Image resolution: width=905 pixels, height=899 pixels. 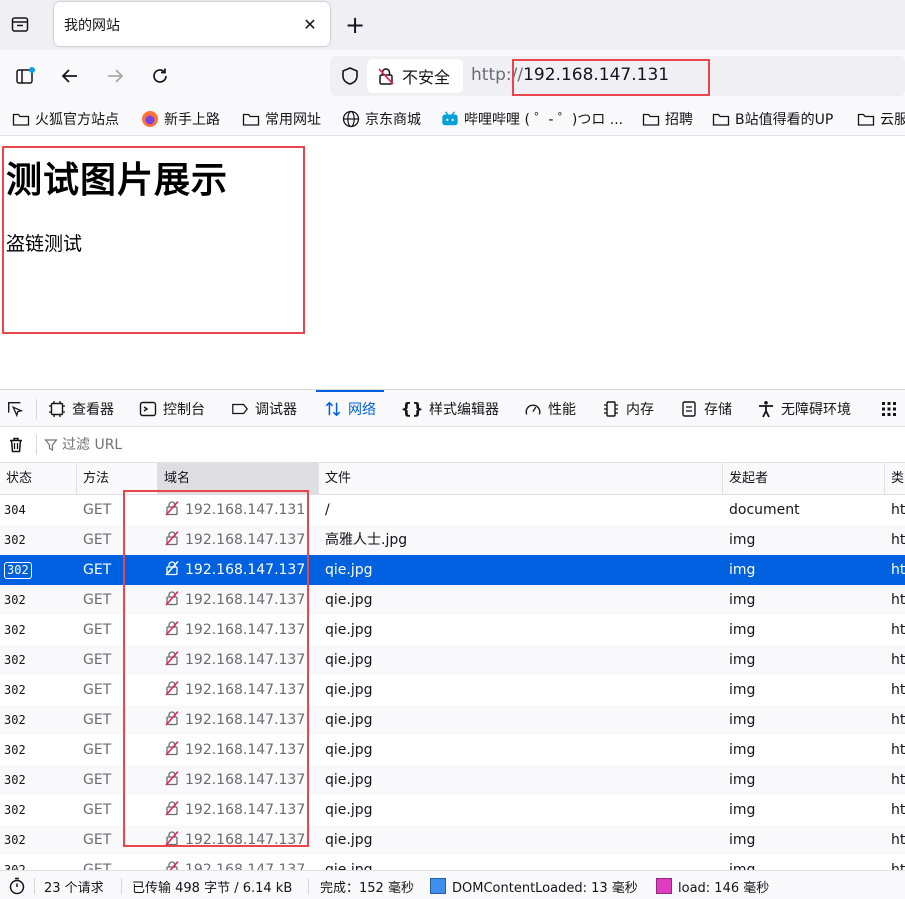 I want to click on forward-button, so click(x=115, y=76).